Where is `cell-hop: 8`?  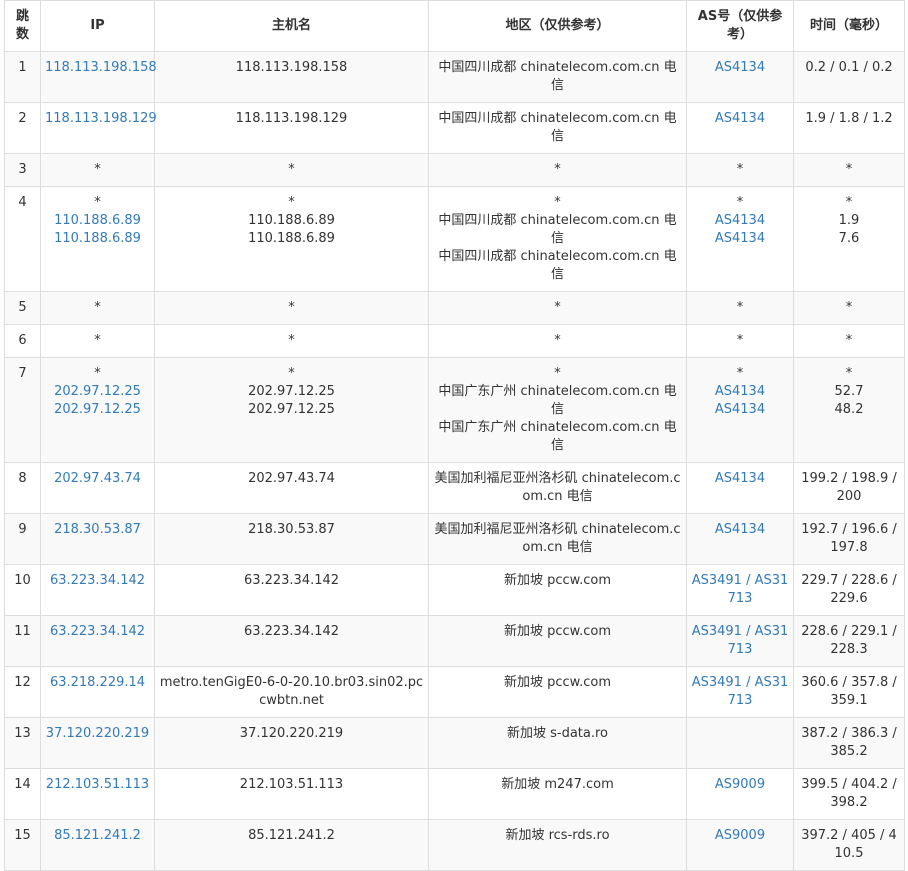 cell-hop: 8 is located at coordinates (22, 488).